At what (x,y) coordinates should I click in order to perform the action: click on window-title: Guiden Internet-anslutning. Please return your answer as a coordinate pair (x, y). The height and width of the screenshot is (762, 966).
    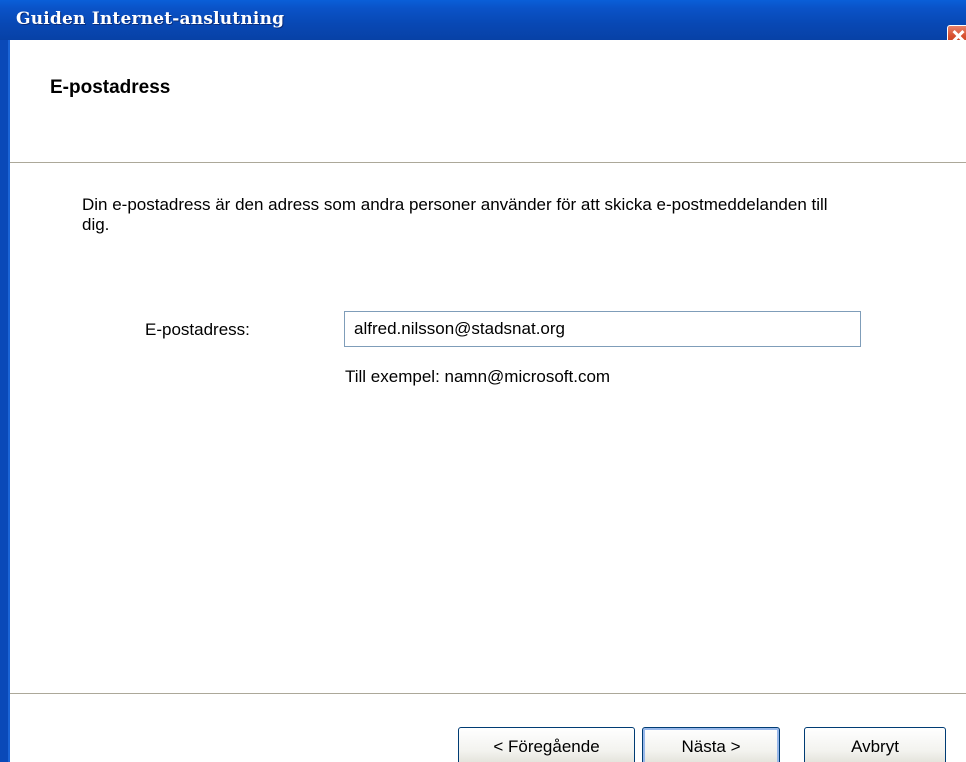
    Looking at the image, I should click on (150, 19).